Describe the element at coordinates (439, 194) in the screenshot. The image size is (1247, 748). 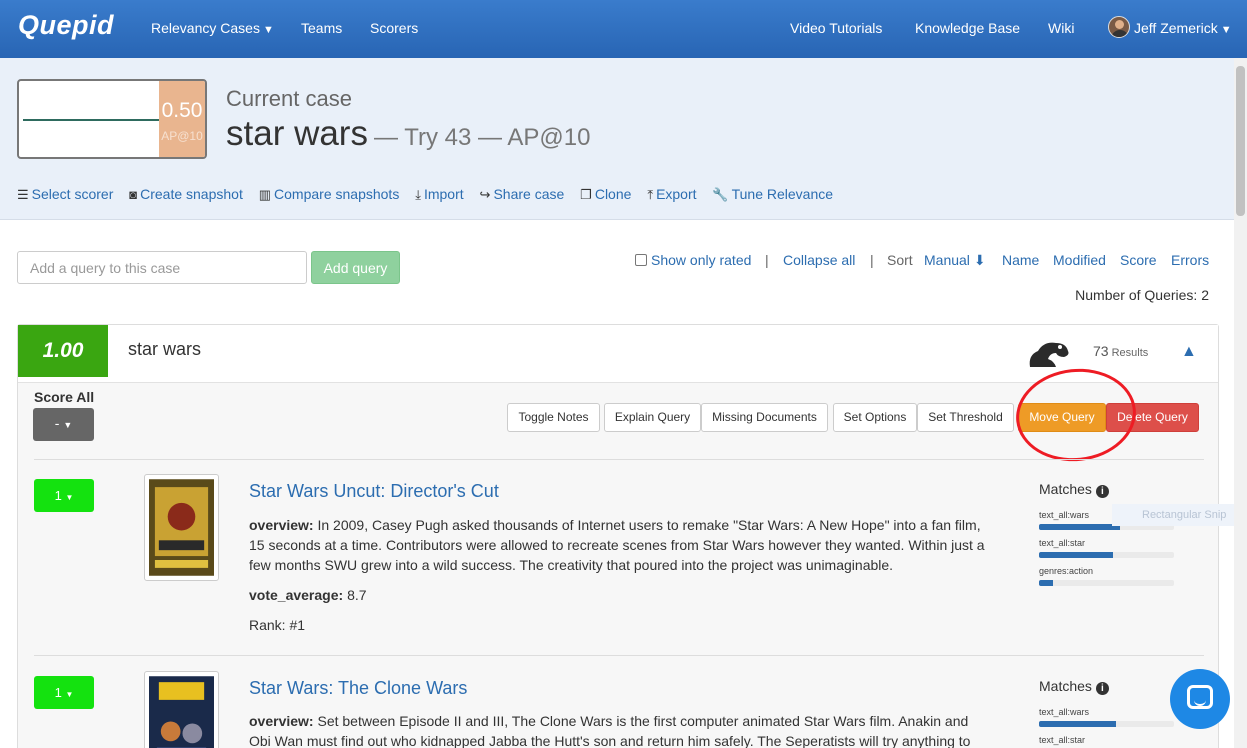
I see `import-link: ⤓ Import` at that location.